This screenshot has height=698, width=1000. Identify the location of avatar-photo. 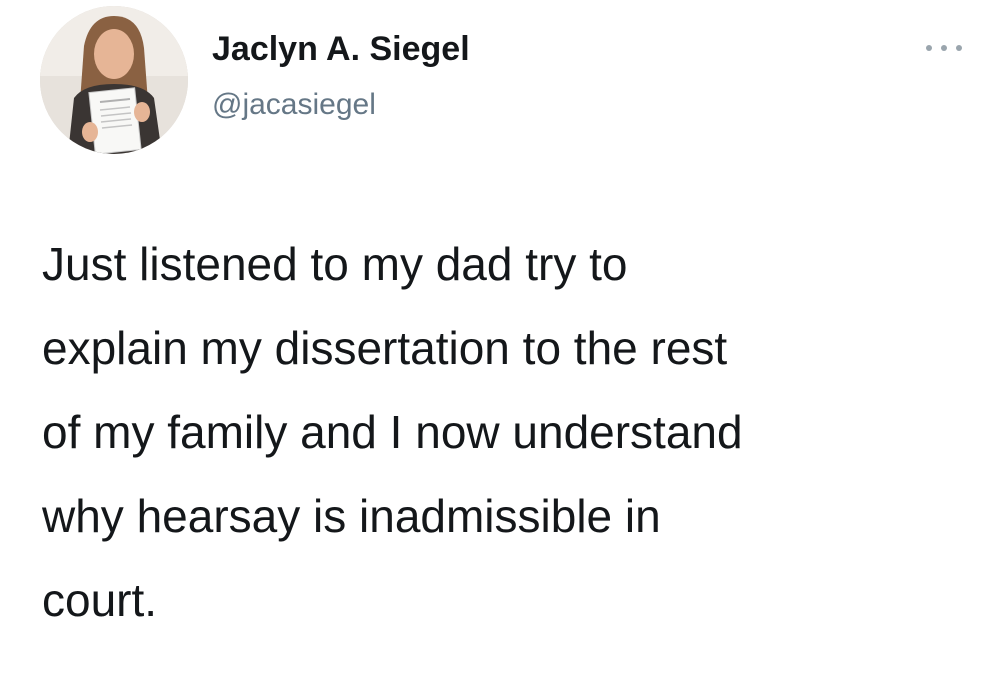
(114, 80).